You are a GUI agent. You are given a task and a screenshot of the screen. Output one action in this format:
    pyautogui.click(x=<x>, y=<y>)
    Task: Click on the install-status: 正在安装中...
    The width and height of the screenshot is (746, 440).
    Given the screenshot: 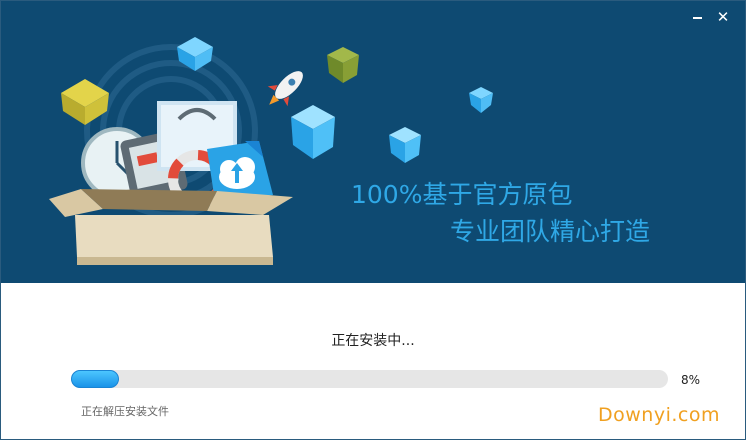 What is the action you would take?
    pyautogui.click(x=373, y=341)
    